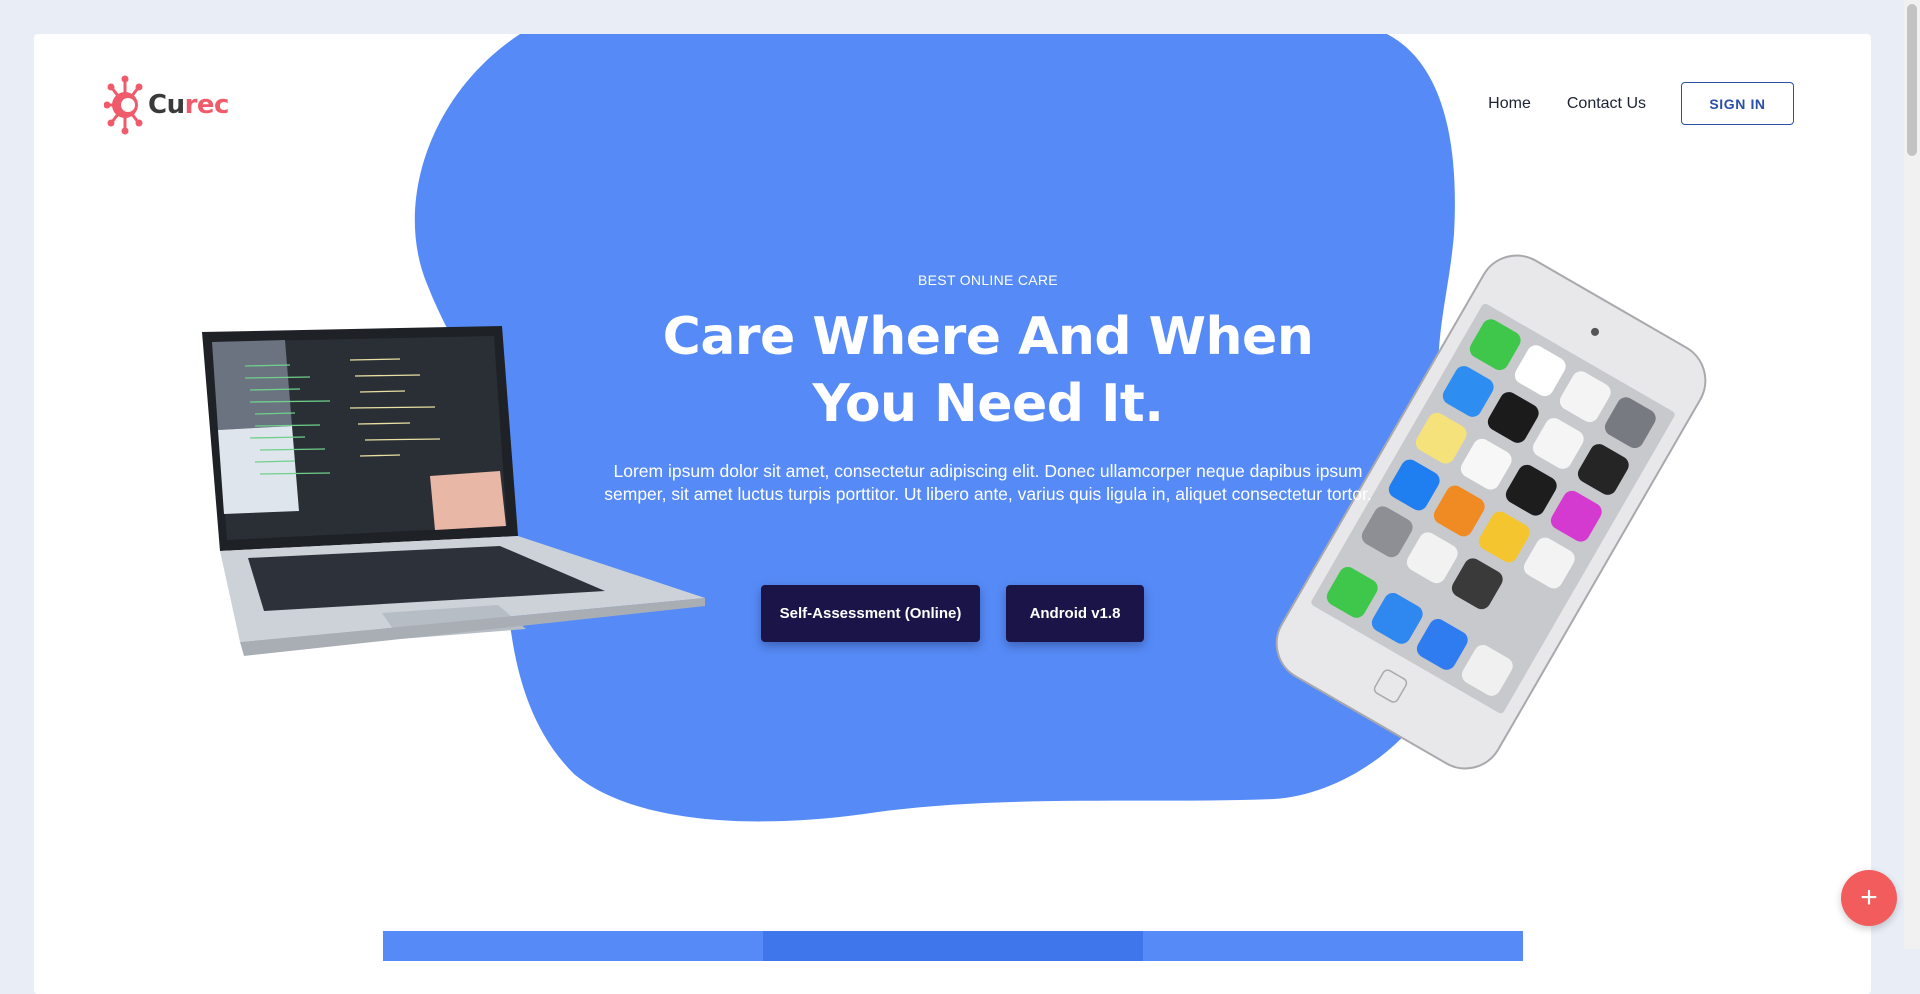 Image resolution: width=1920 pixels, height=994 pixels. I want to click on hero-title: Care Where And When You Need It., so click(988, 371).